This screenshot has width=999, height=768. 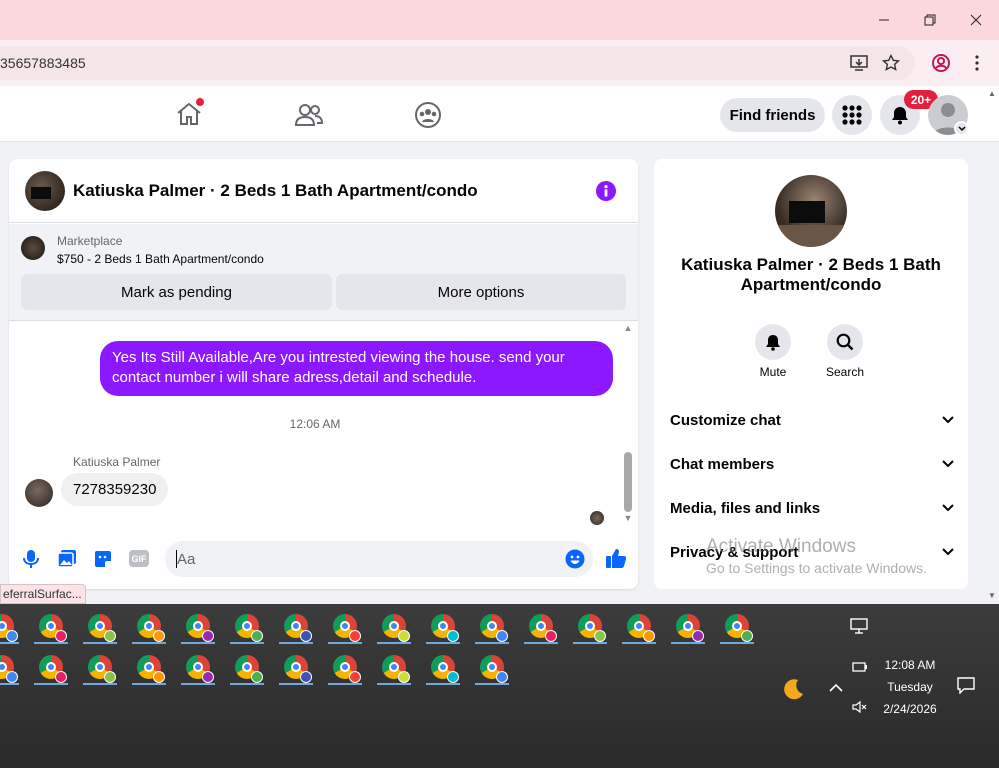 What do you see at coordinates (859, 628) in the screenshot?
I see `network-icon` at bounding box center [859, 628].